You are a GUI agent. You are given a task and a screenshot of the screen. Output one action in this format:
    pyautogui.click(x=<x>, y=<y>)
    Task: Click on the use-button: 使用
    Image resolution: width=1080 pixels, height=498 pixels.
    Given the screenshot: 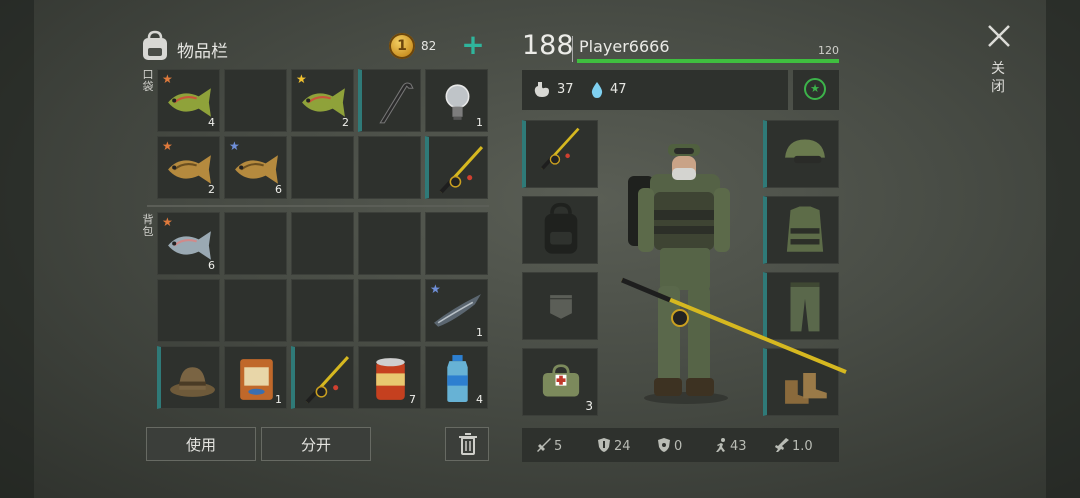 What is the action you would take?
    pyautogui.click(x=201, y=444)
    